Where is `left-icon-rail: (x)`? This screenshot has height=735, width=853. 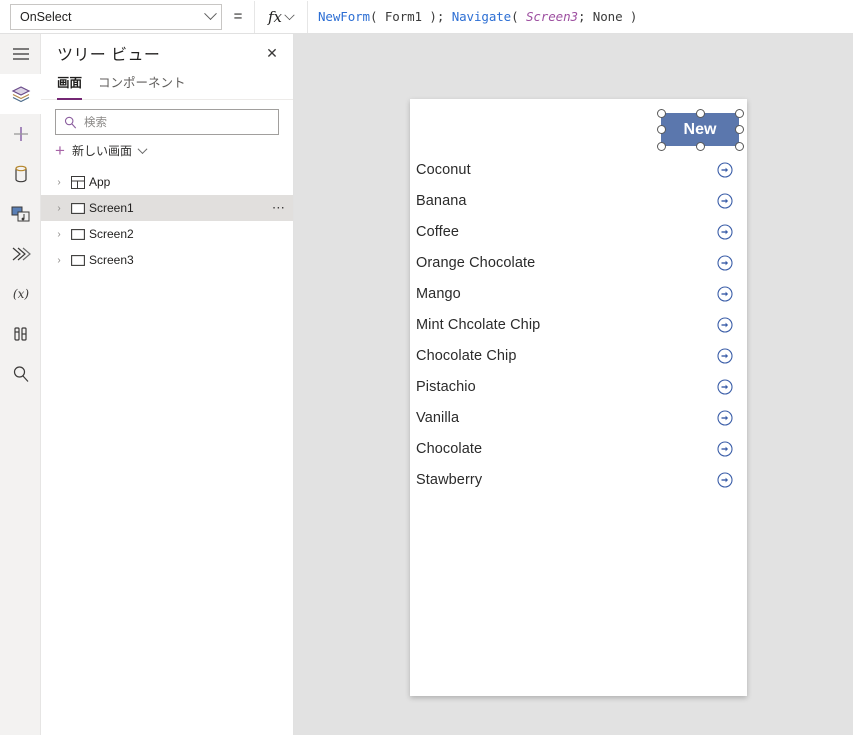 left-icon-rail: (x) is located at coordinates (20, 384).